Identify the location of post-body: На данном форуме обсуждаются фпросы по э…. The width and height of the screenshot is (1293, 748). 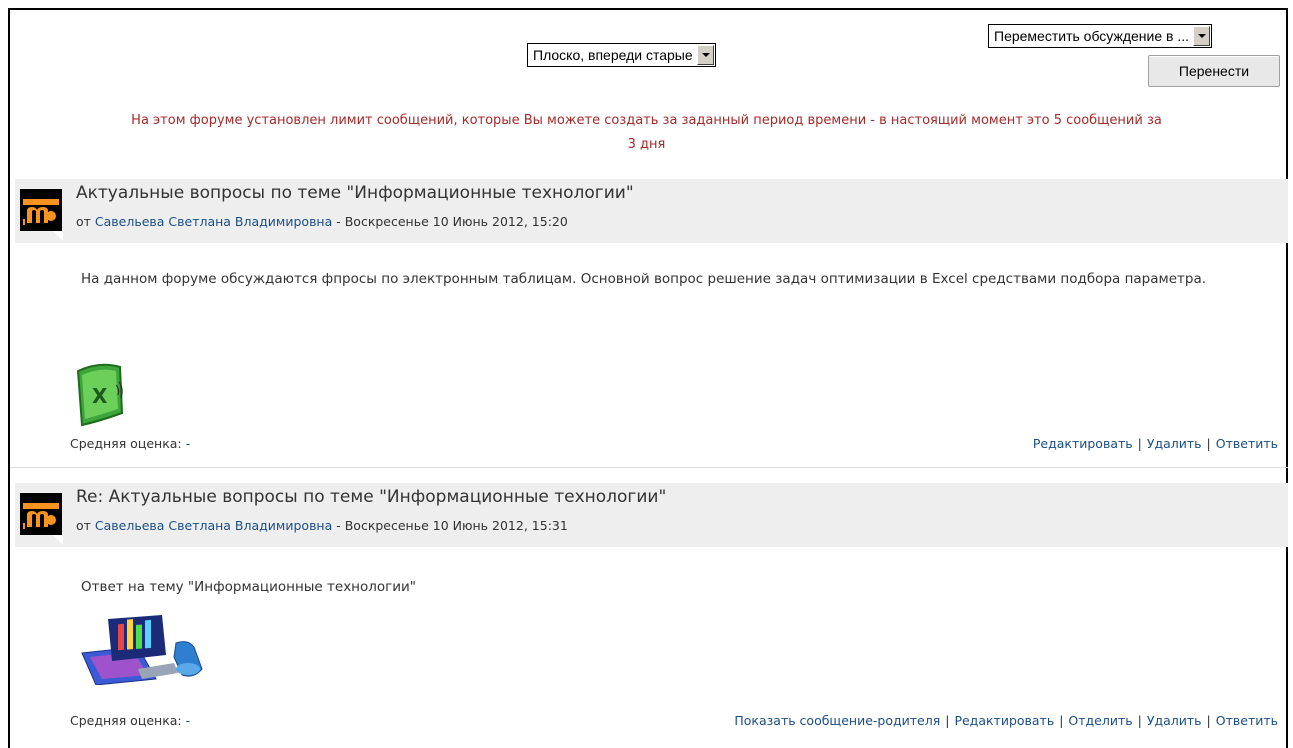
(644, 279).